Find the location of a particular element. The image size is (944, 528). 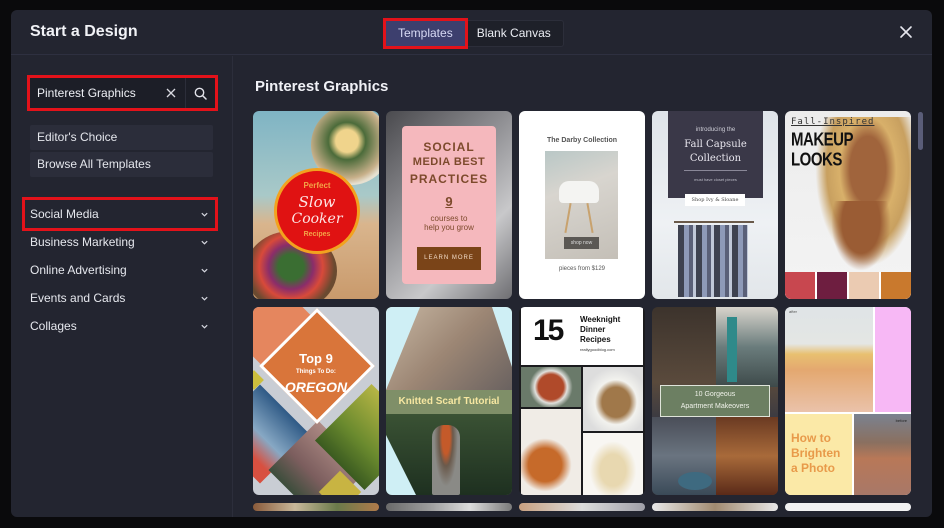

card-text: MAKEUP is located at coordinates (822, 140).